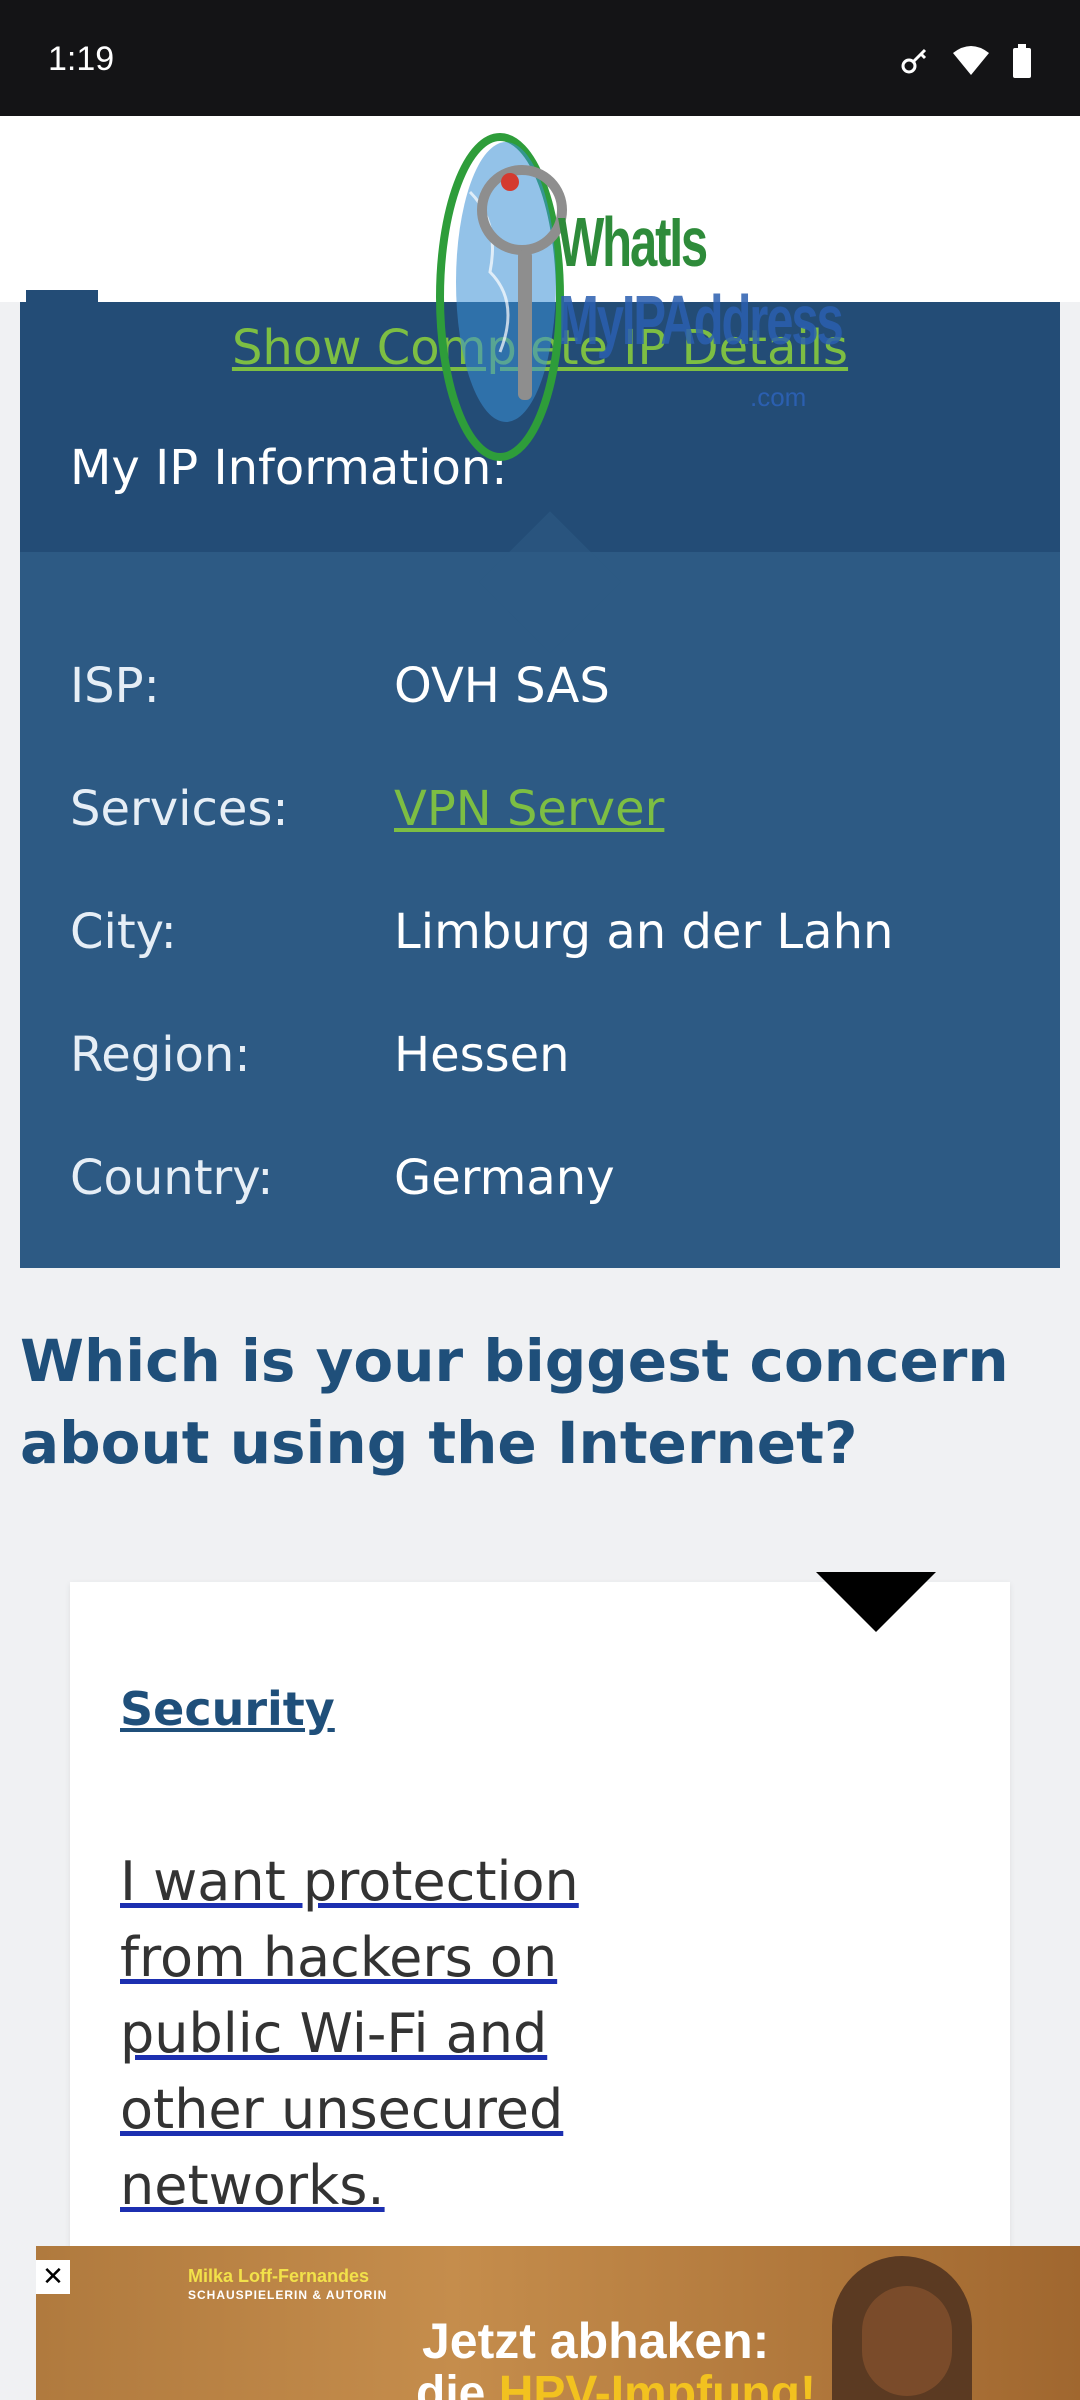  What do you see at coordinates (457, 2383) in the screenshot?
I see `ad-subline-prefix: die` at bounding box center [457, 2383].